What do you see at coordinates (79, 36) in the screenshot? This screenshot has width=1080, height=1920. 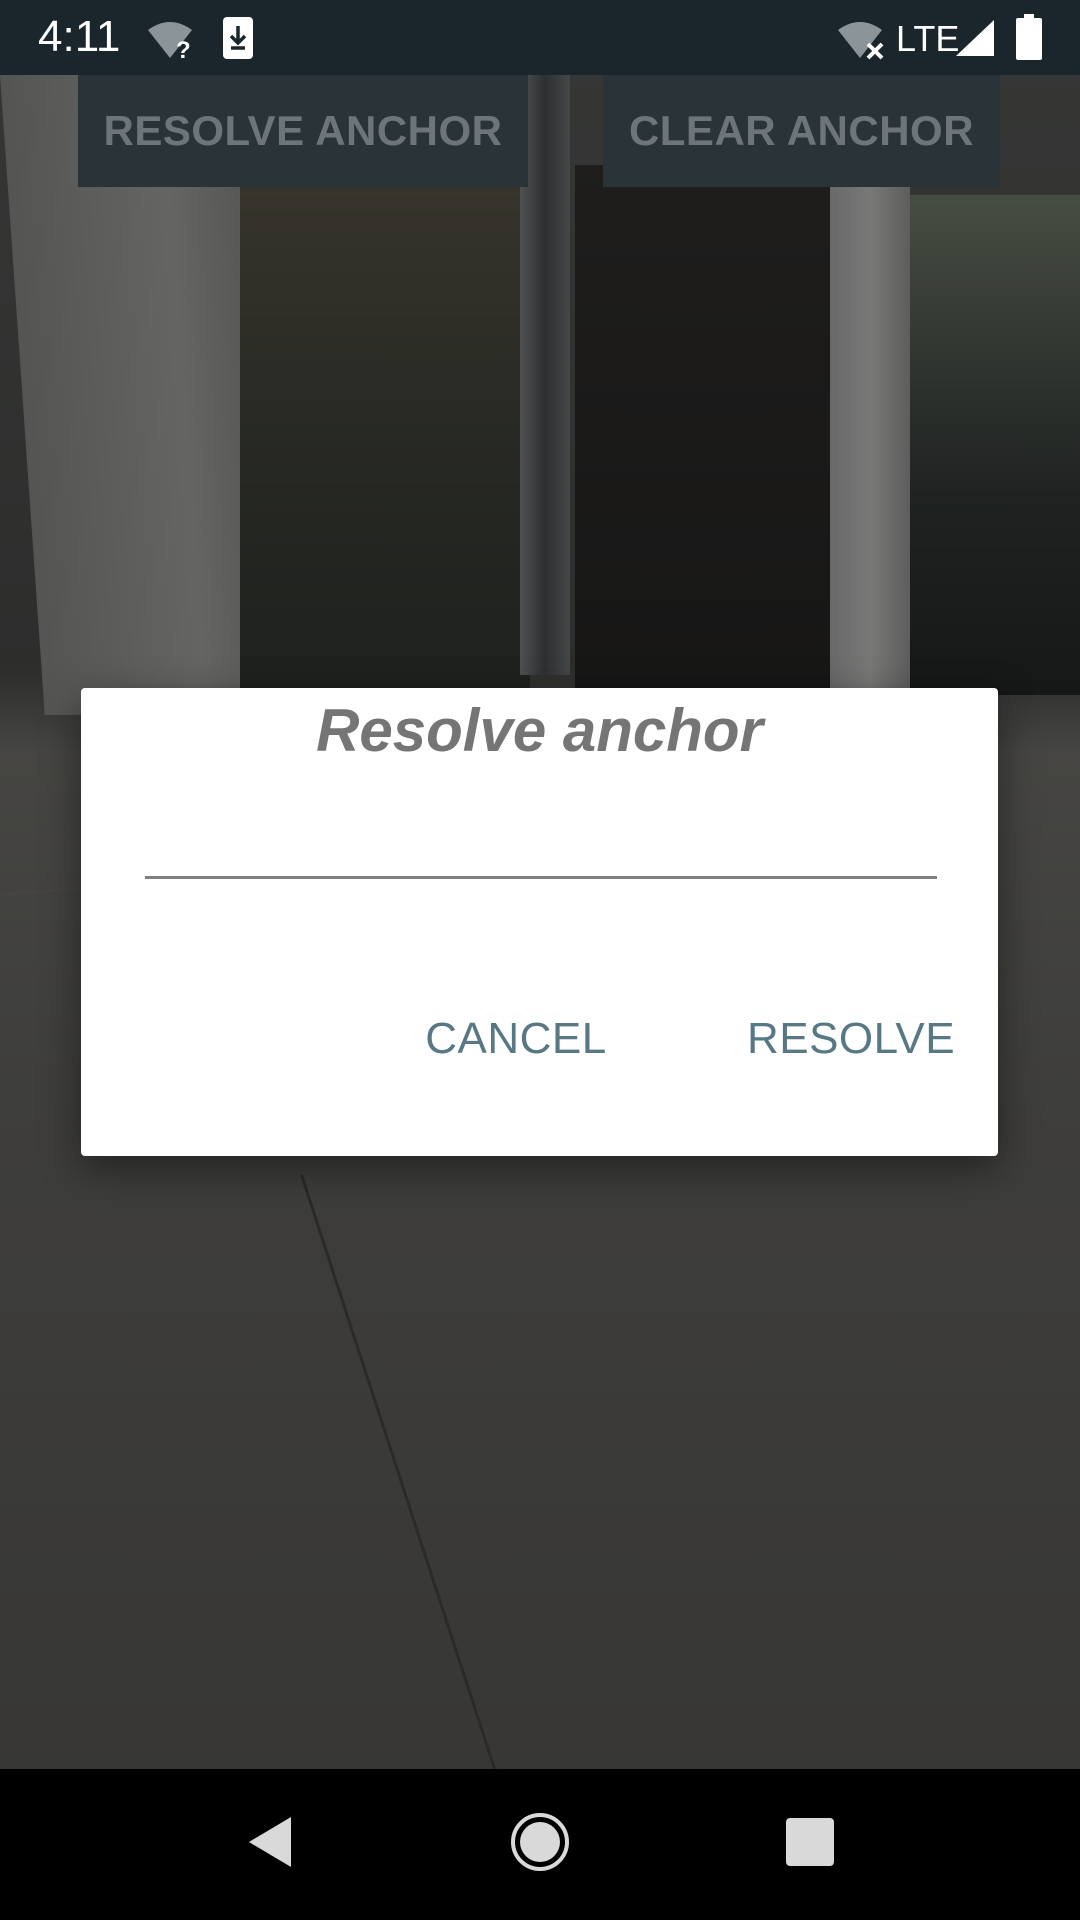 I see `status-time: 4:11` at bounding box center [79, 36].